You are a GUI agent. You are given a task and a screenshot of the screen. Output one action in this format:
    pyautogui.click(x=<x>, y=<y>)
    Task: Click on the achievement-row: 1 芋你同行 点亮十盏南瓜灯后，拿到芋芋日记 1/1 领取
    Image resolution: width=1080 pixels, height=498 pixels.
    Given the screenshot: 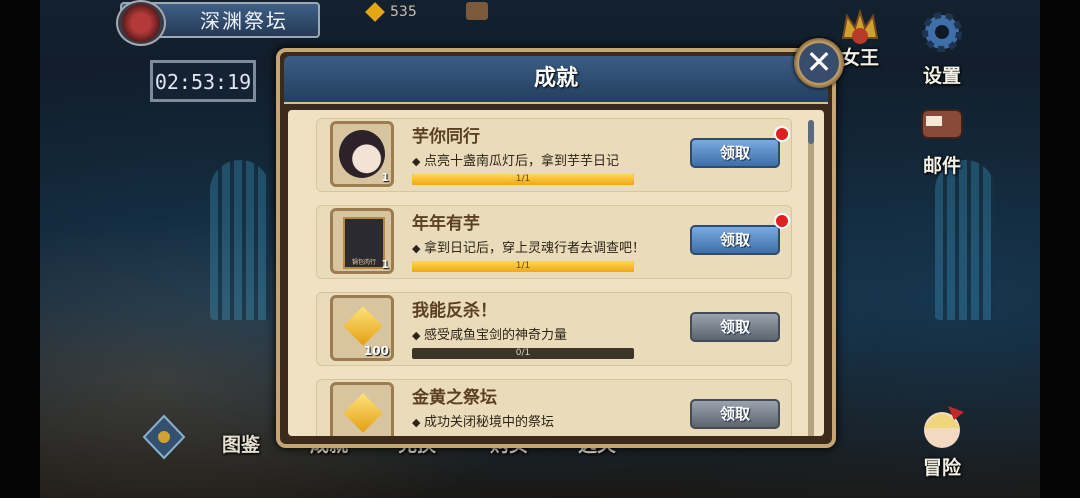 What is the action you would take?
    pyautogui.click(x=554, y=155)
    